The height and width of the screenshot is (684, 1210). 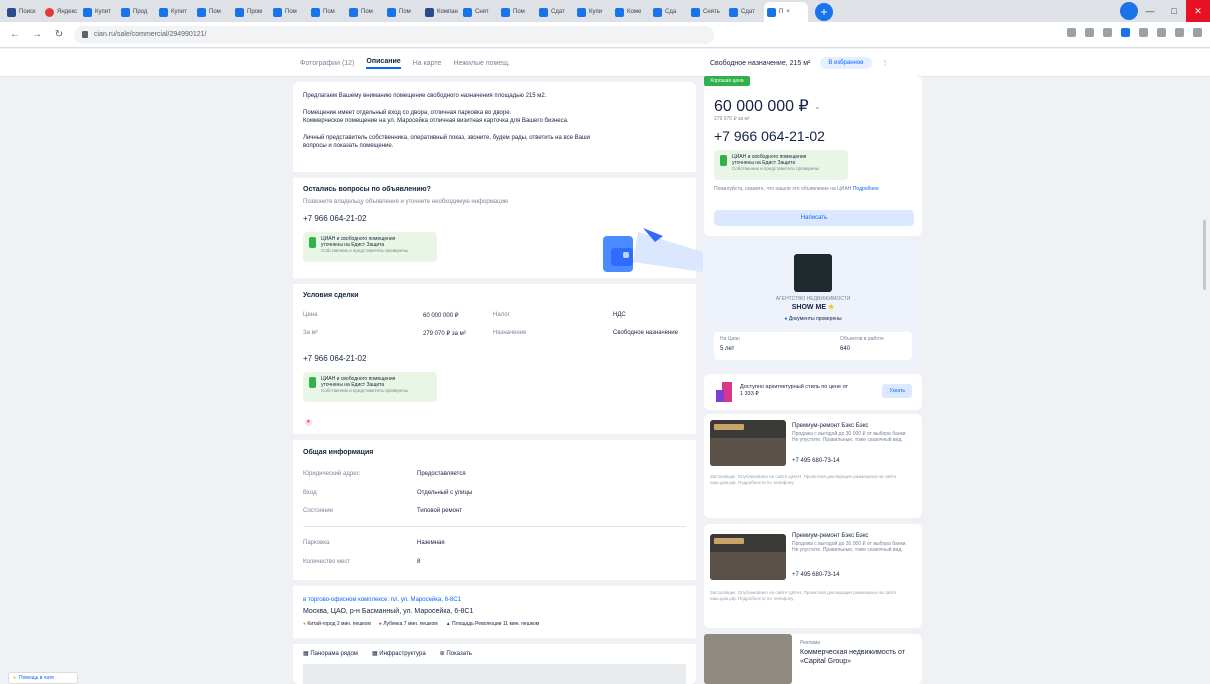 I want to click on translate-icon, so click(x=1071, y=32).